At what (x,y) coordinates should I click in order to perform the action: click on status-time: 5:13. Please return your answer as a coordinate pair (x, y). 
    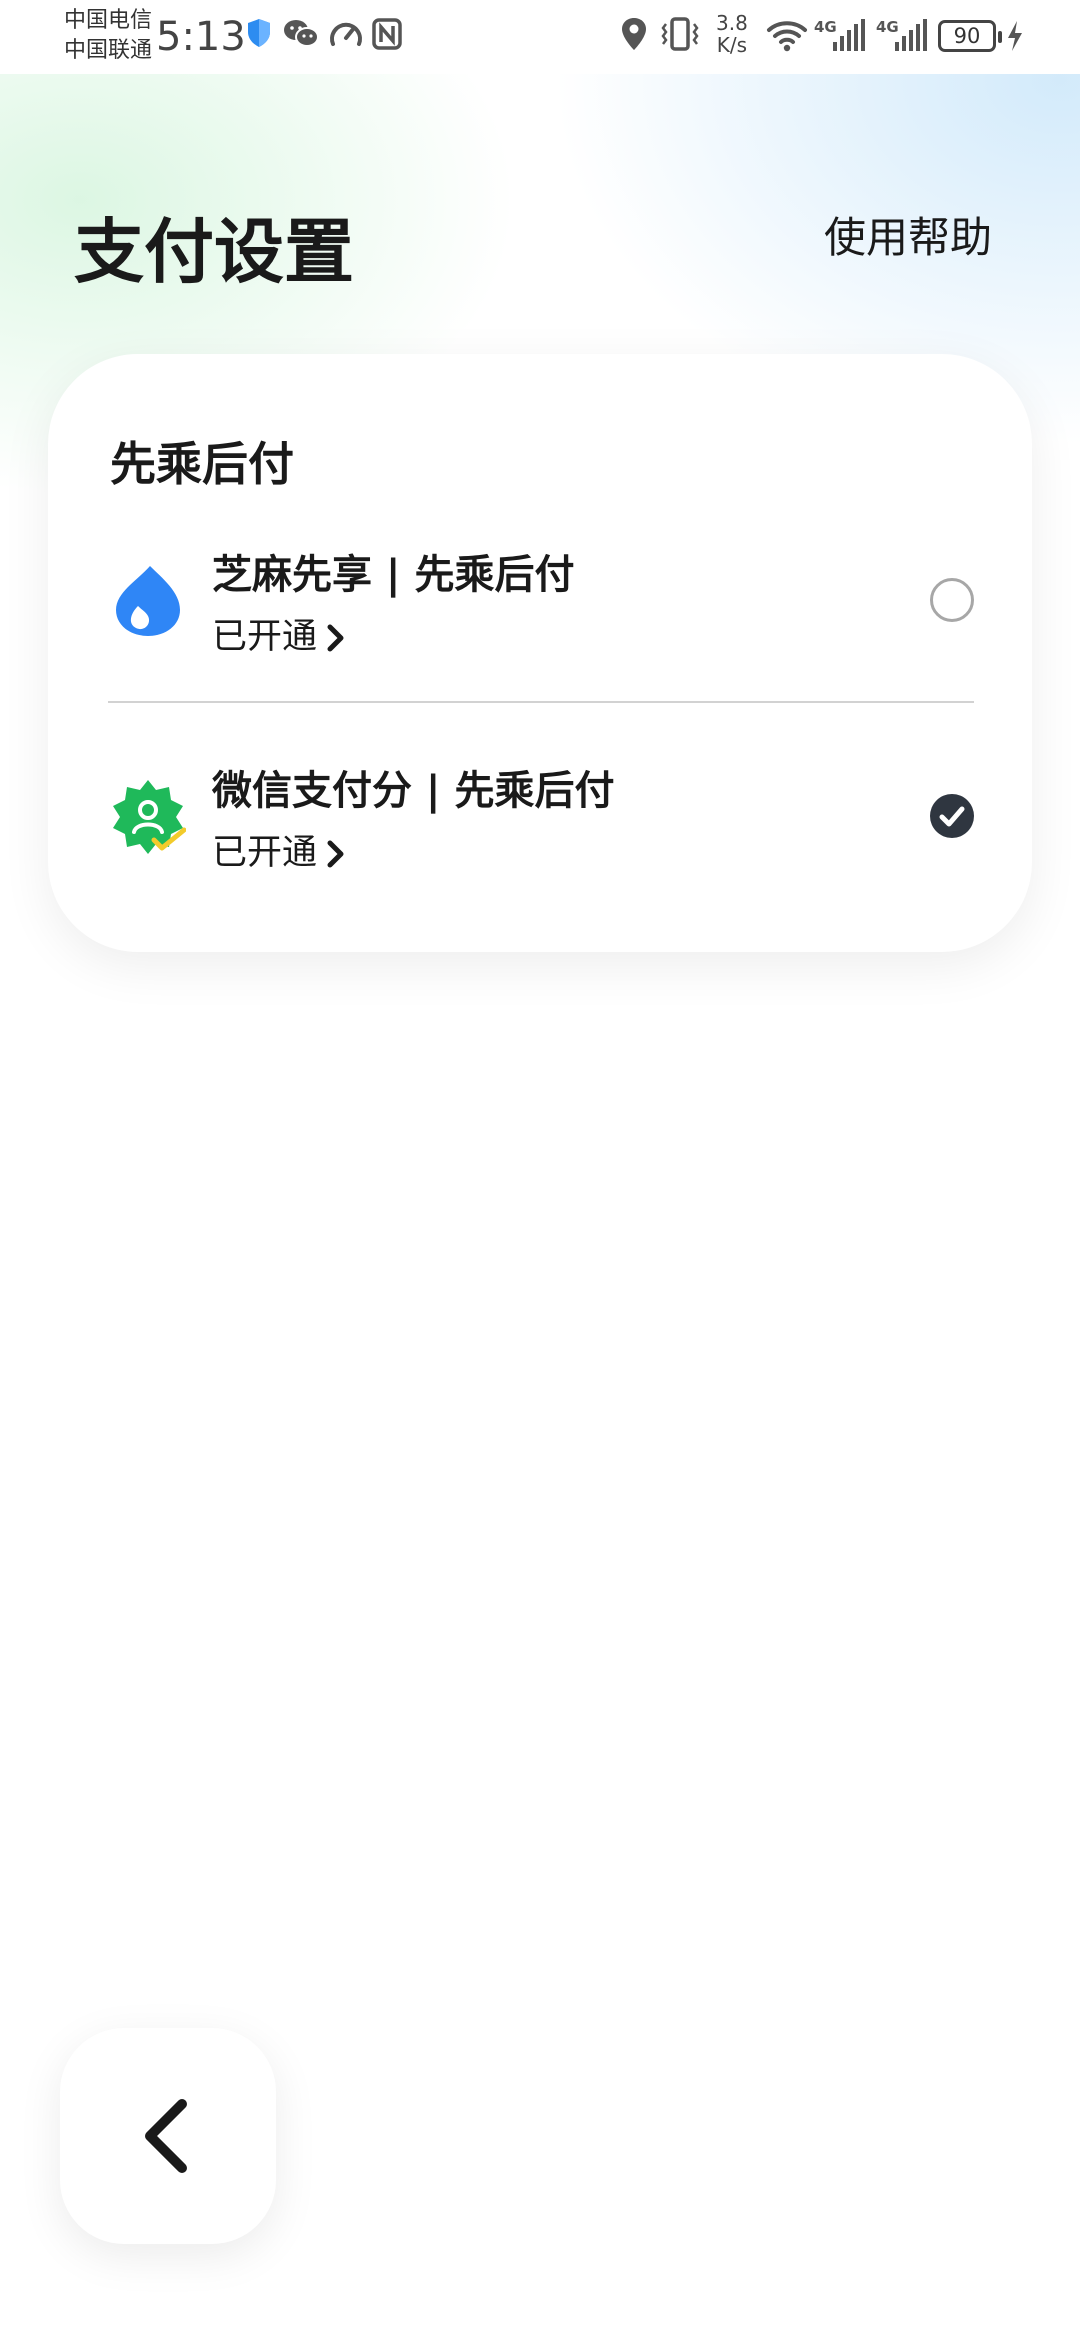
    Looking at the image, I should click on (201, 37).